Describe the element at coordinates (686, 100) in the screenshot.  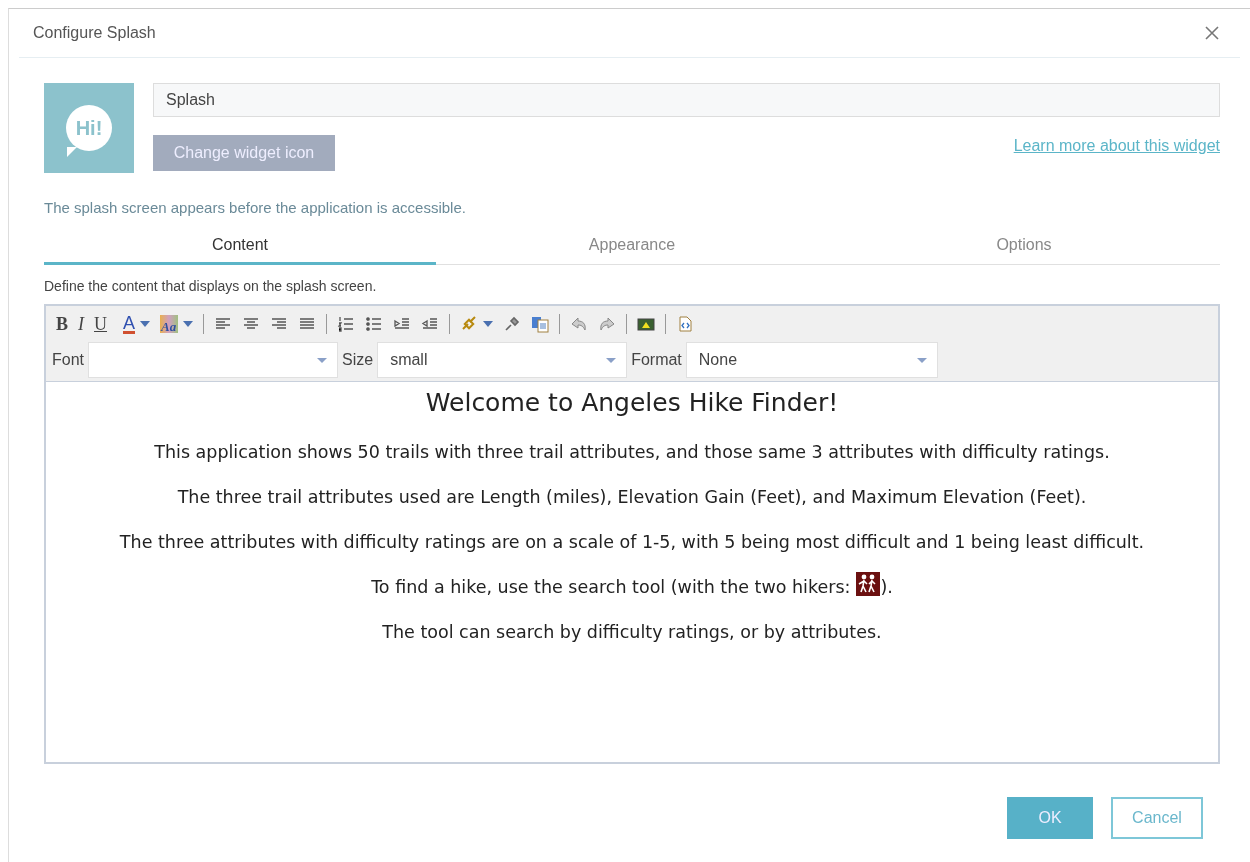
I see `name-field: Splash` at that location.